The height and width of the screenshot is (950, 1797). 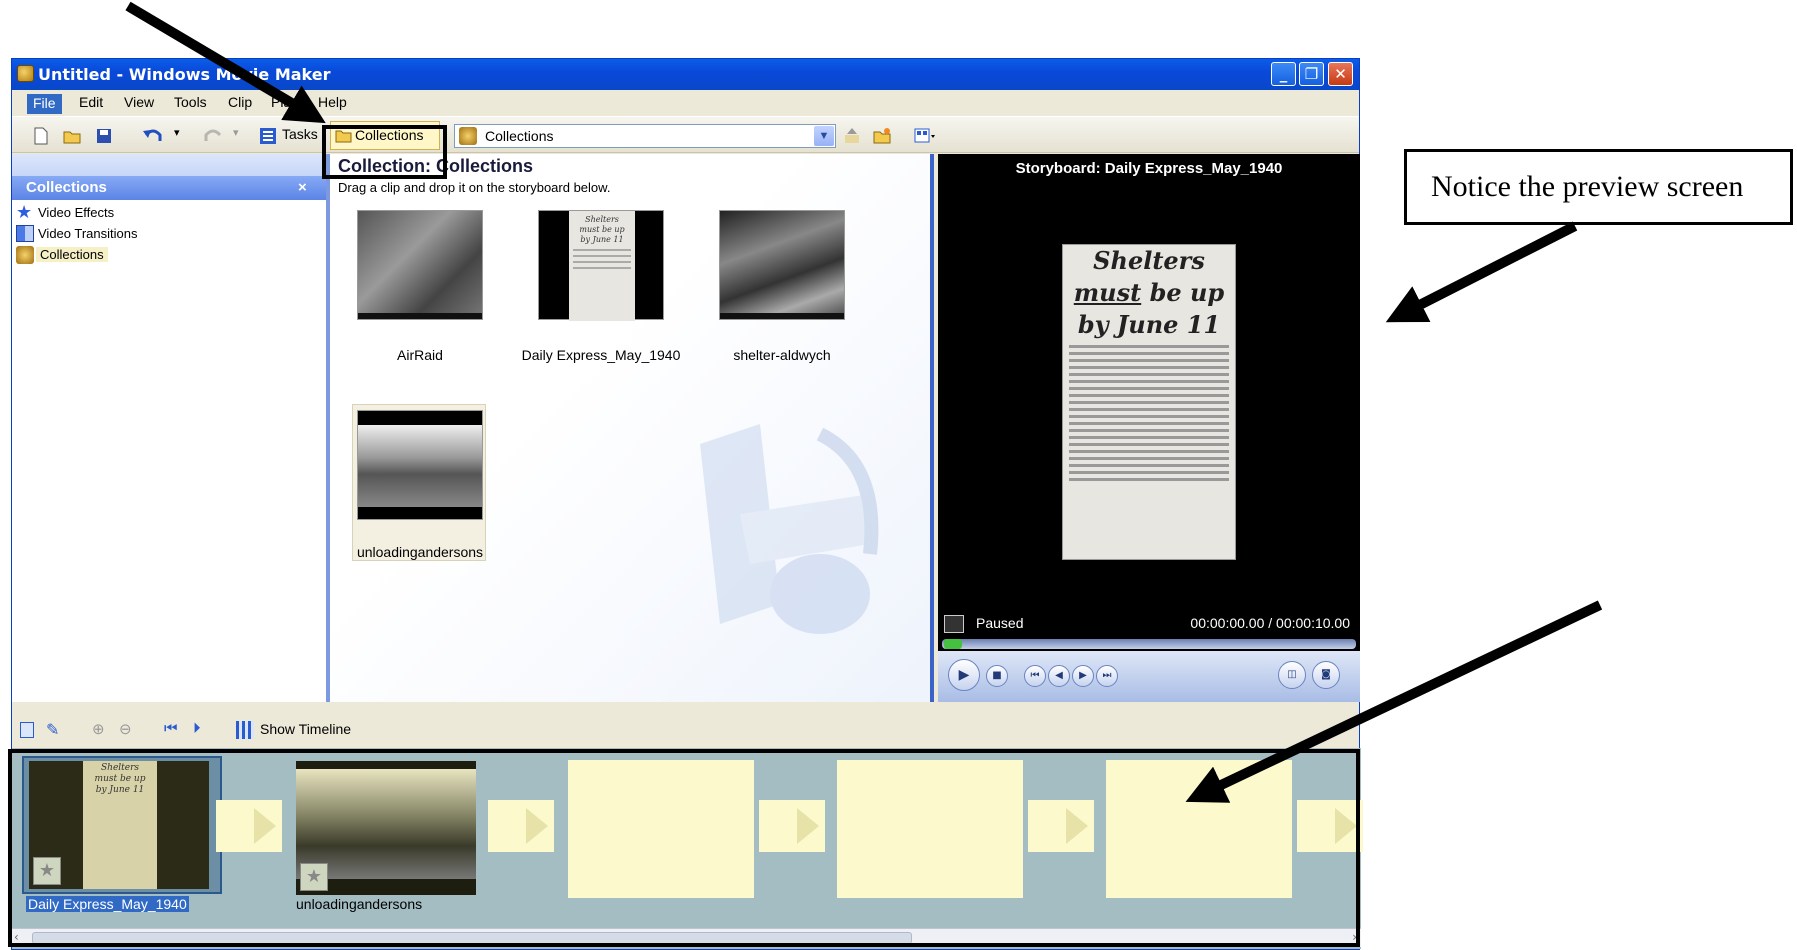 I want to click on tree-item-collections: Collections, so click(x=72, y=254).